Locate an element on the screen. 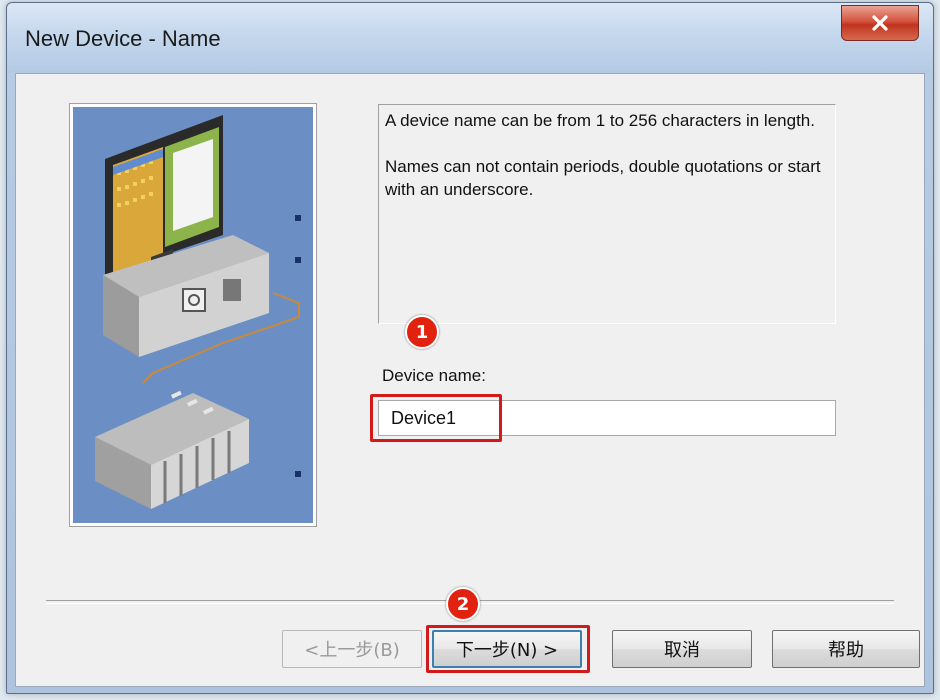  next-button-highlight is located at coordinates (508, 649).